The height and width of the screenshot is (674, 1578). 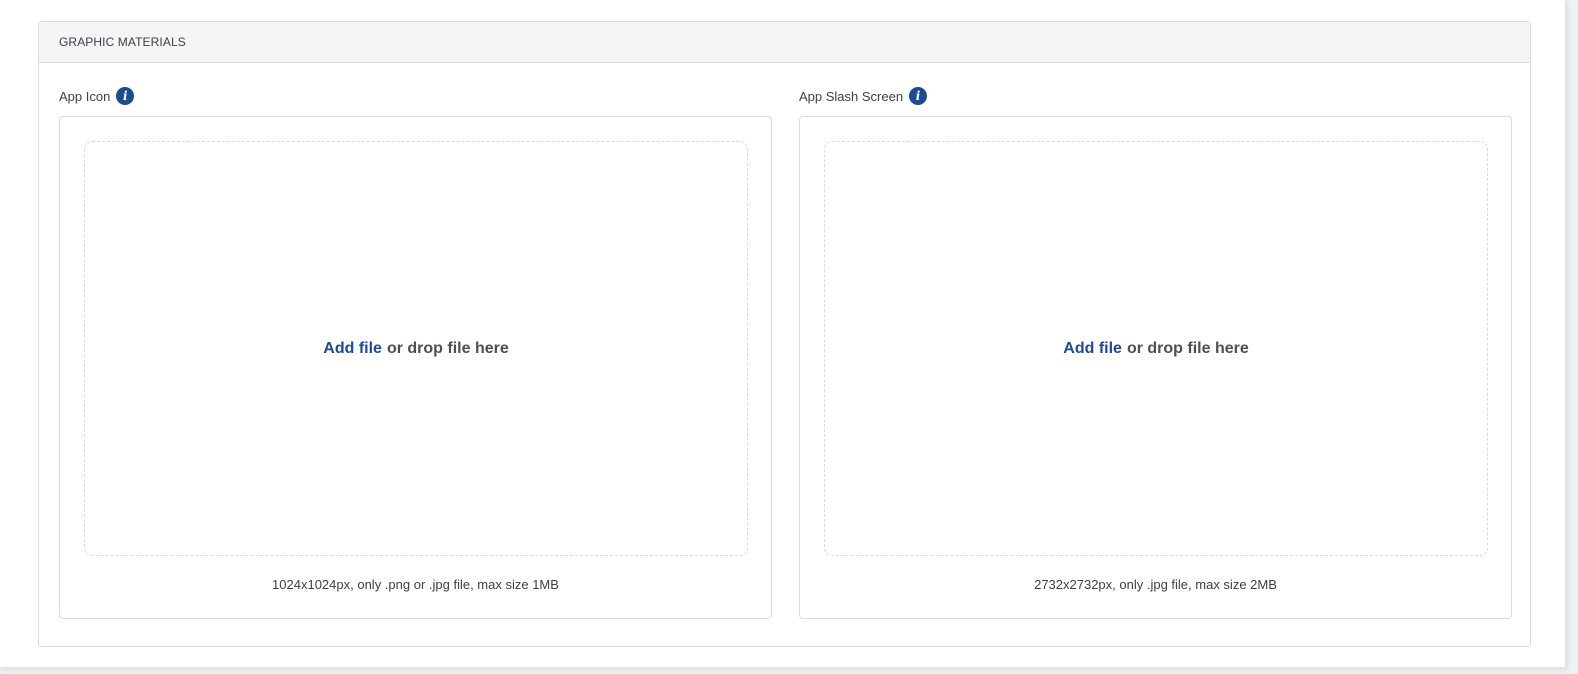 I want to click on app-icon-label: App Icon, so click(x=85, y=96).